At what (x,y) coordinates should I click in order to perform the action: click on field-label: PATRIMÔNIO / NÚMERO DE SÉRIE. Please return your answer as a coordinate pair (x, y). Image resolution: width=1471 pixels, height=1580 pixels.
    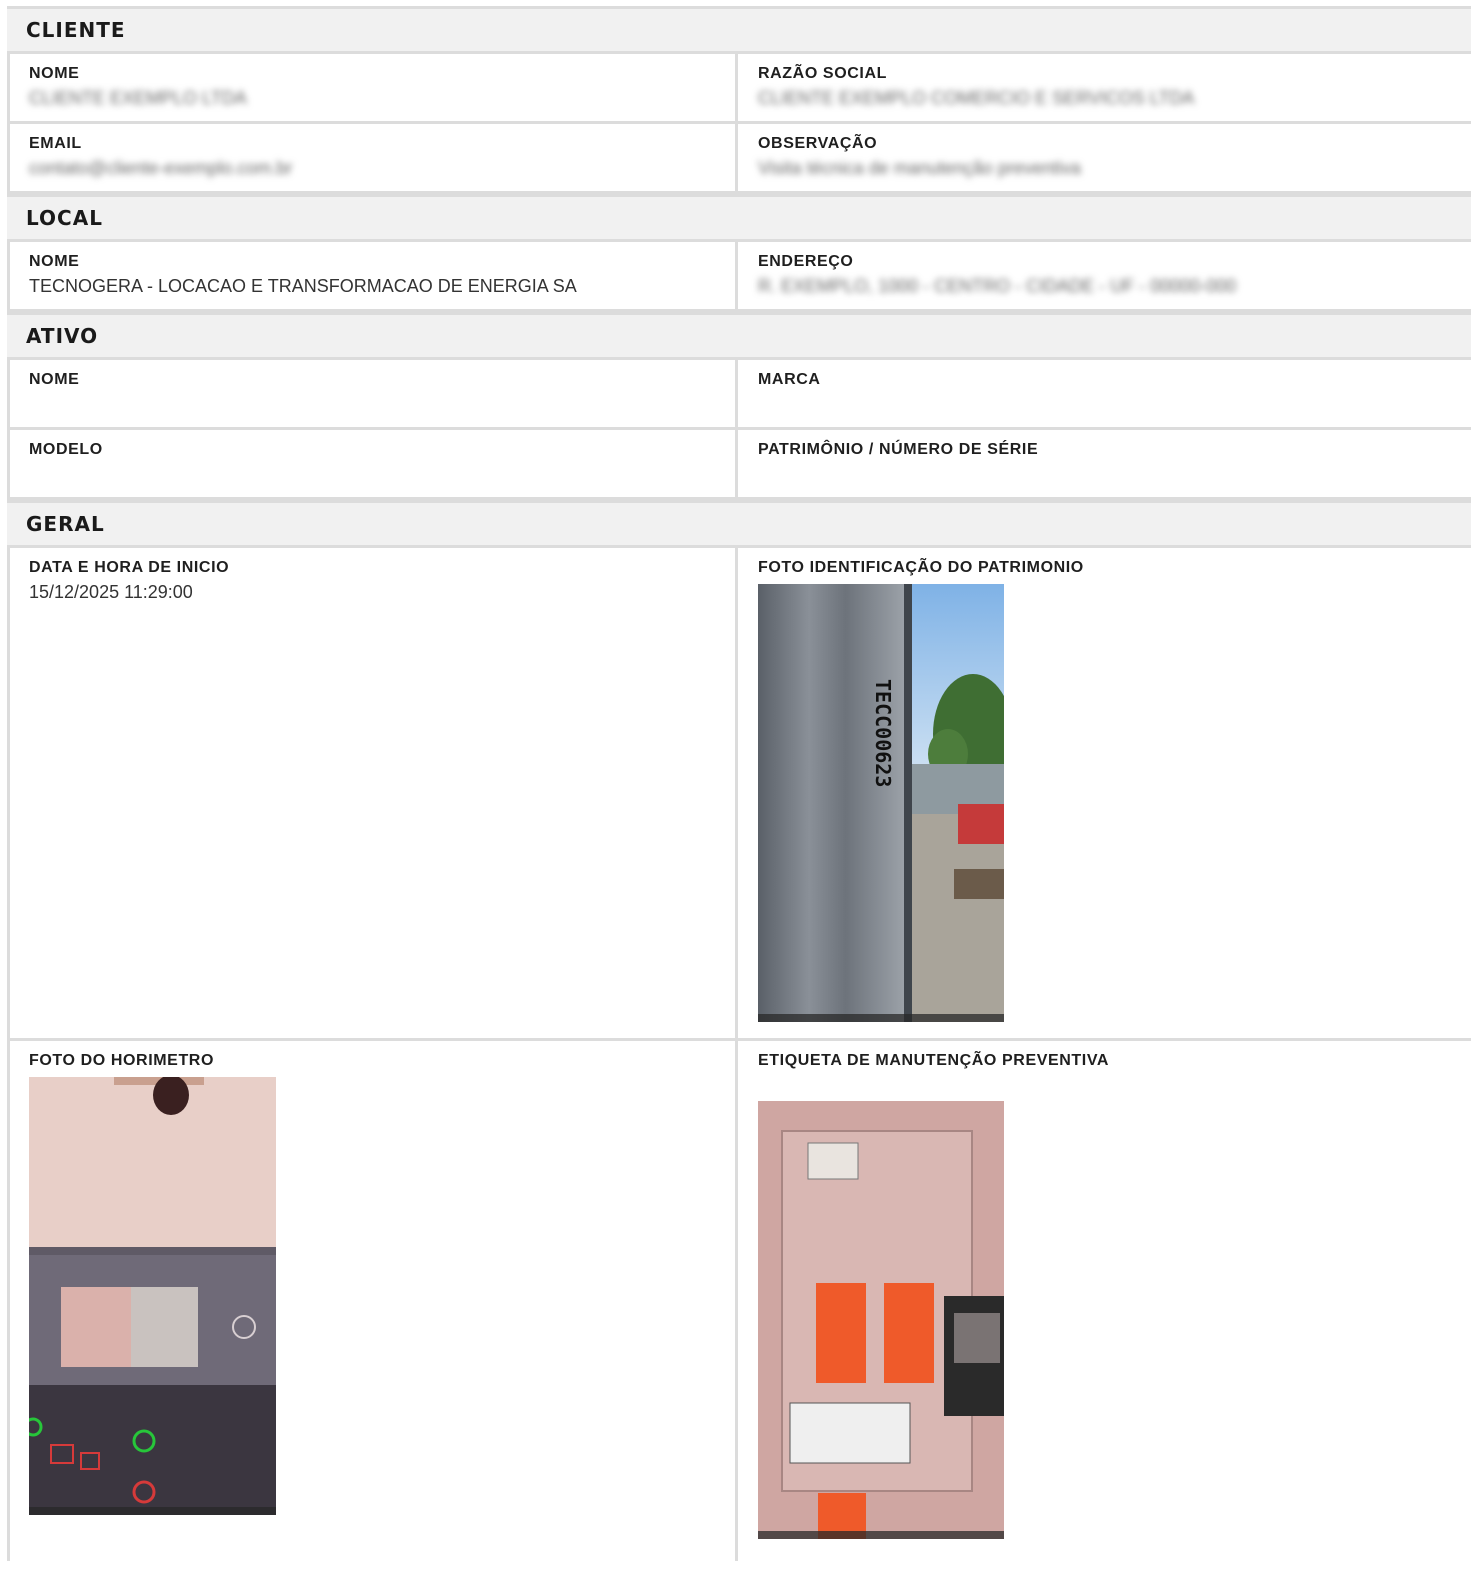
    Looking at the image, I should click on (898, 449).